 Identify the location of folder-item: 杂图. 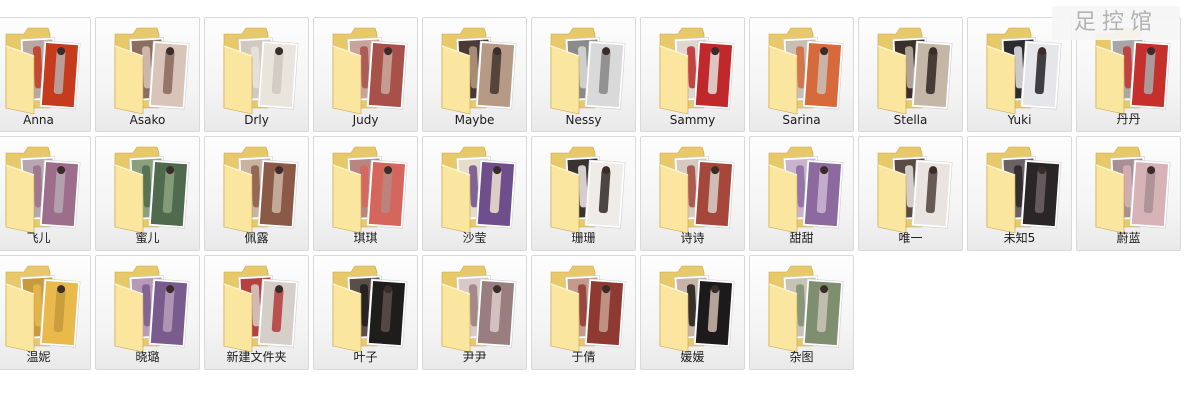
(801, 312).